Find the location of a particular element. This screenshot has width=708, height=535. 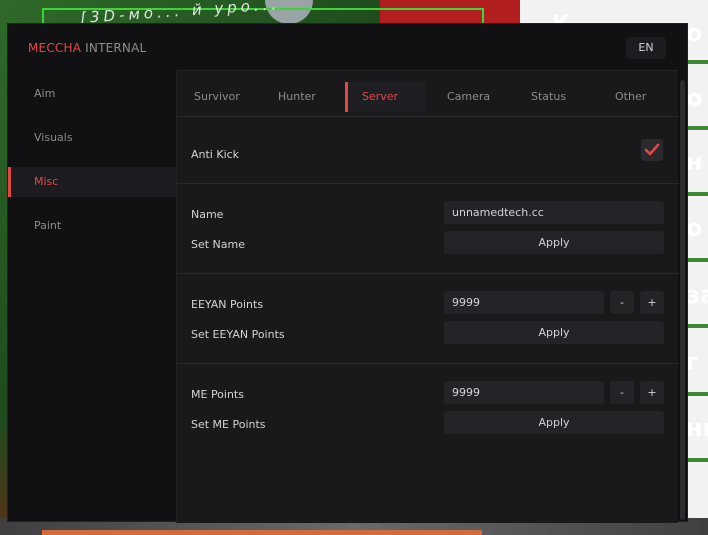

eeyan-decrement-button: - is located at coordinates (622, 302).